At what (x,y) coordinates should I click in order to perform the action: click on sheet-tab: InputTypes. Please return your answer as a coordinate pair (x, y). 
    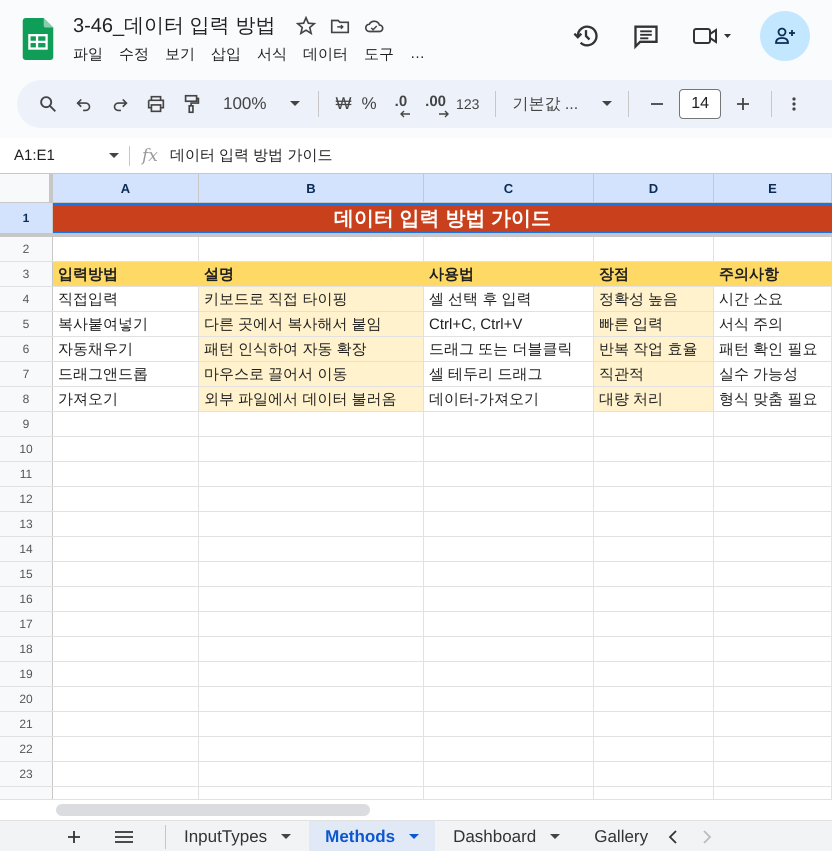
    Looking at the image, I should click on (238, 836).